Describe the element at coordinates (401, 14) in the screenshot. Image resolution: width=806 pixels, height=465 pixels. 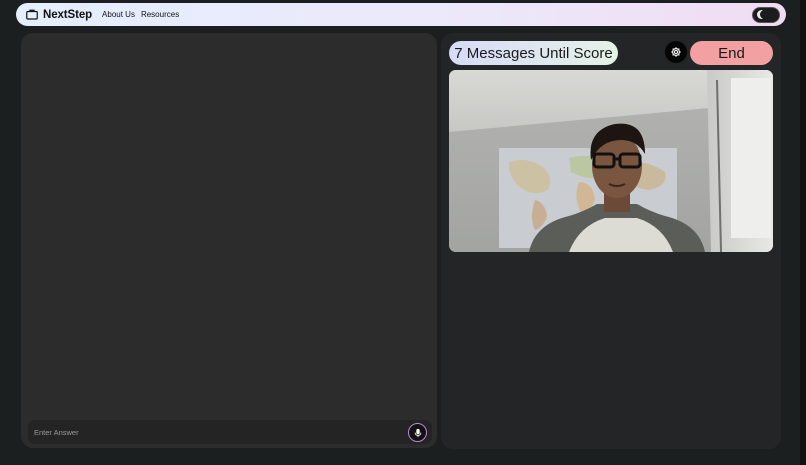
I see `top-navbar: NextStep About Us Resources` at that location.